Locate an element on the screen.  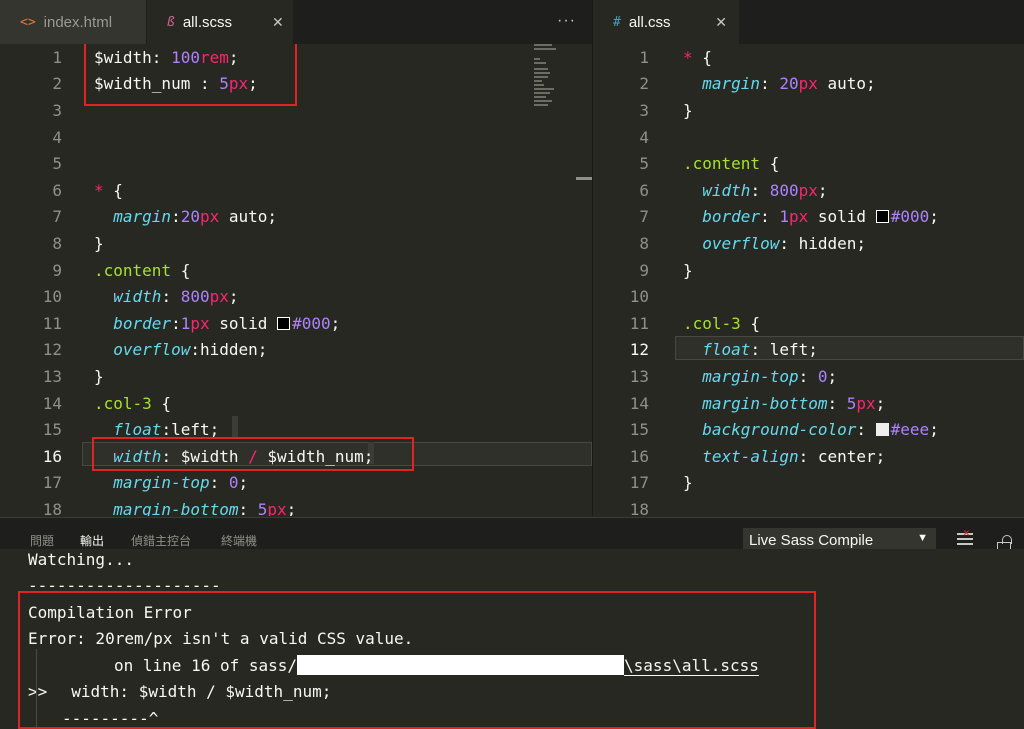
panel-tab-terminal: 終端機 is located at coordinates (239, 540).